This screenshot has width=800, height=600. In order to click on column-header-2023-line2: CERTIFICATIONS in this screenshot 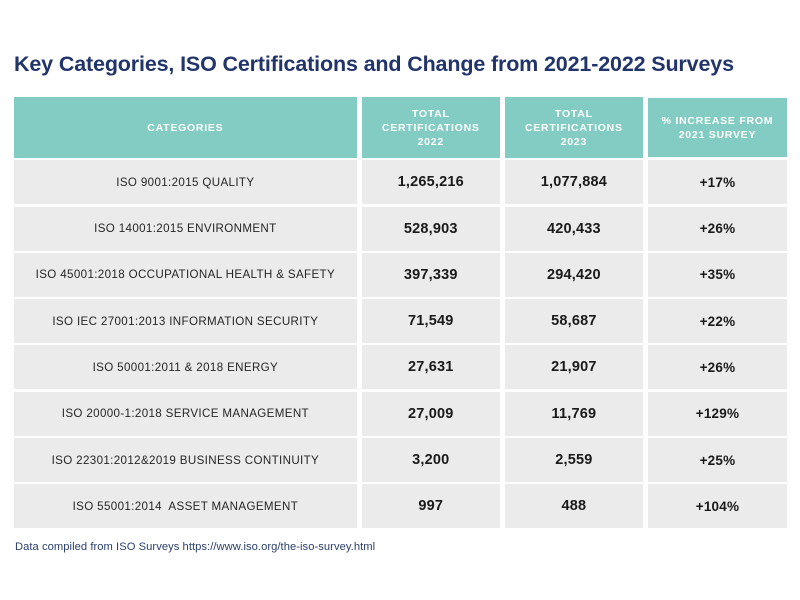, I will do `click(573, 127)`.